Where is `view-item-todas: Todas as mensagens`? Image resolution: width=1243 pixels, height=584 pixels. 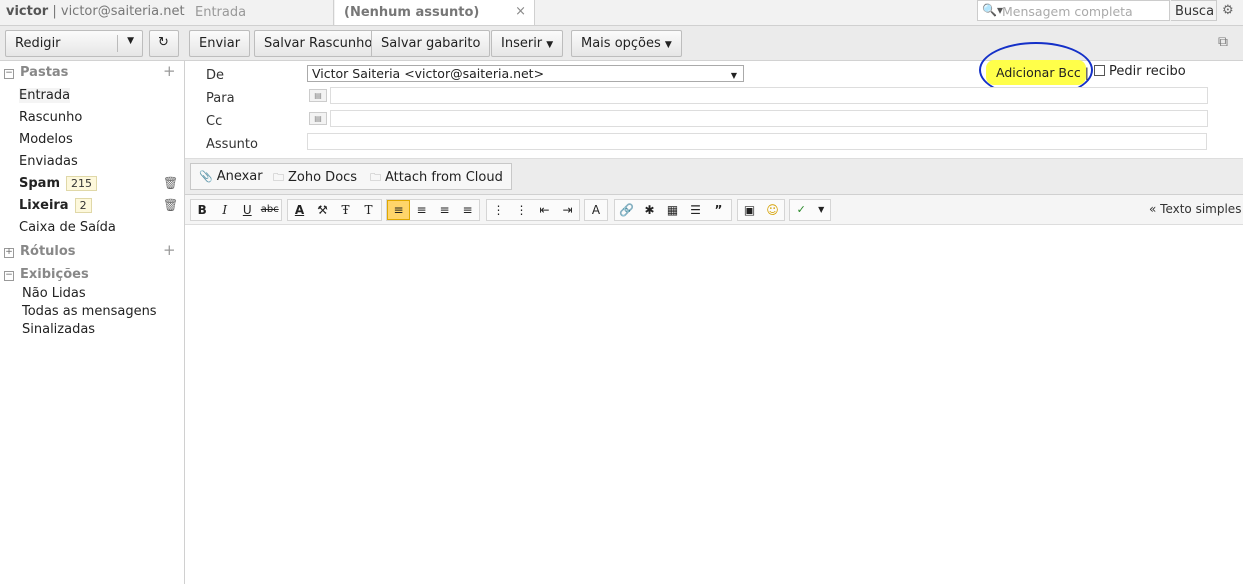 view-item-todas: Todas as mensagens is located at coordinates (89, 311).